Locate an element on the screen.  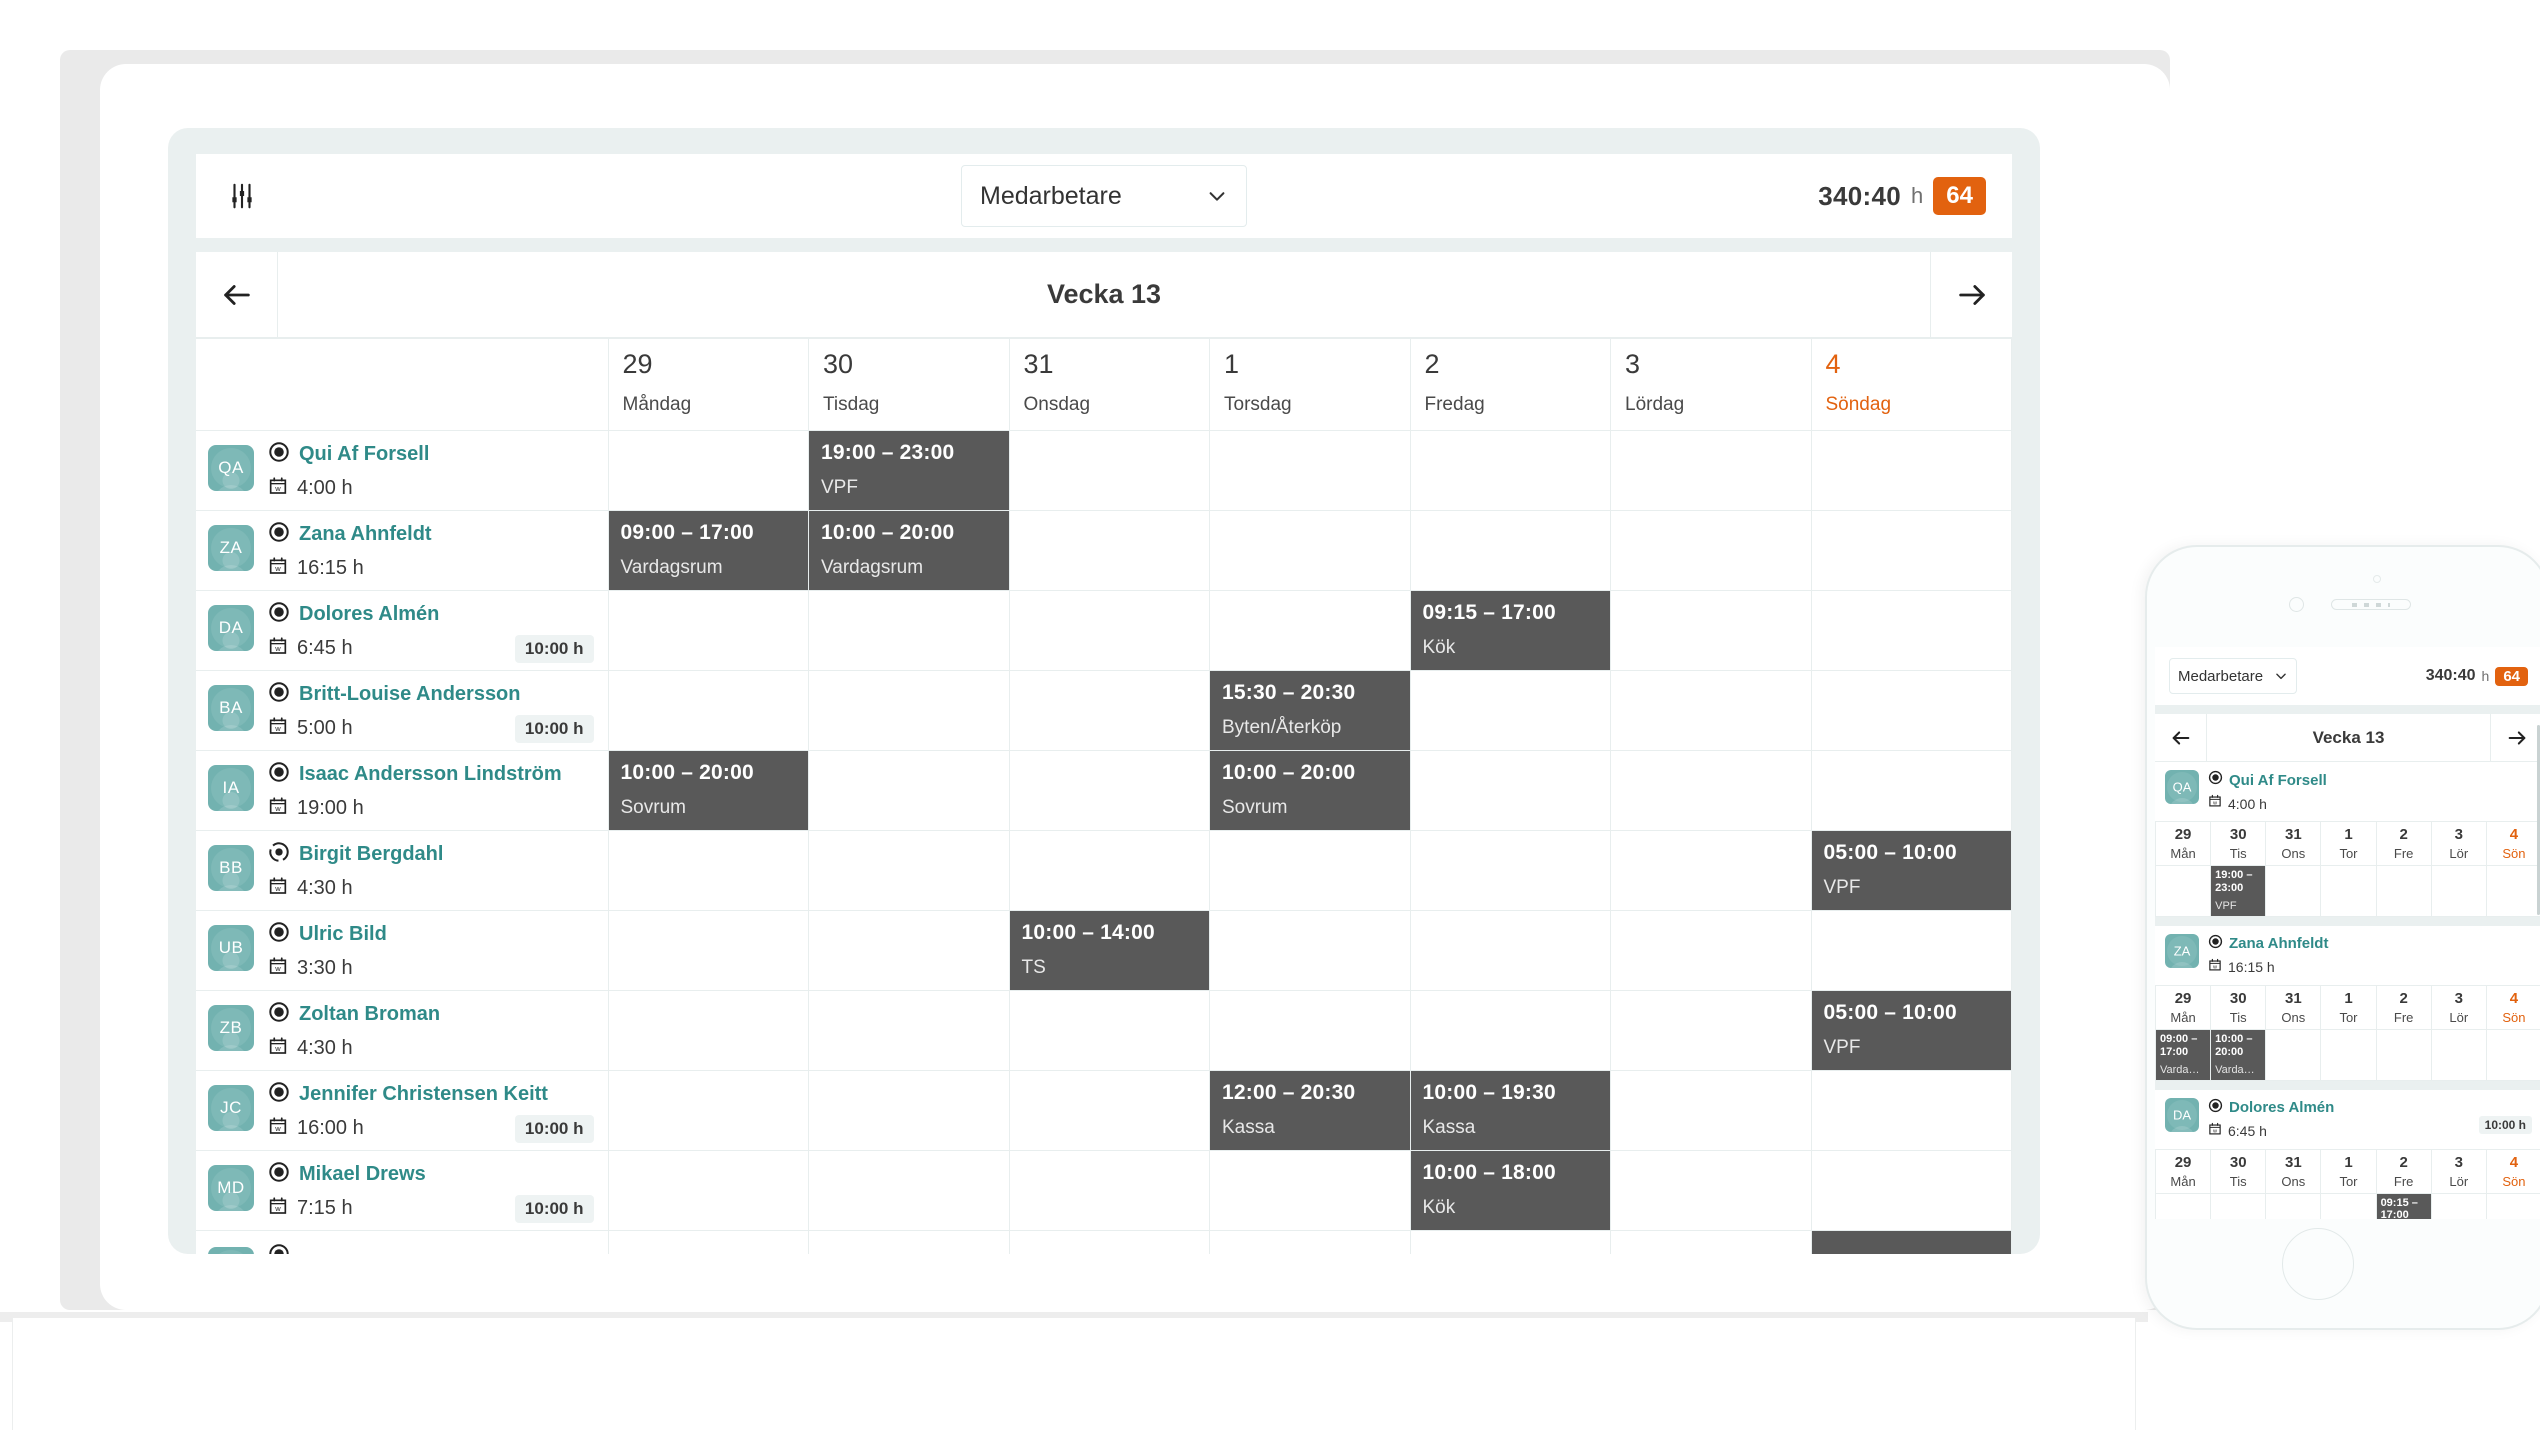
shift-block: 10:00 – 20:00 Sovrum is located at coordinates (708, 790).